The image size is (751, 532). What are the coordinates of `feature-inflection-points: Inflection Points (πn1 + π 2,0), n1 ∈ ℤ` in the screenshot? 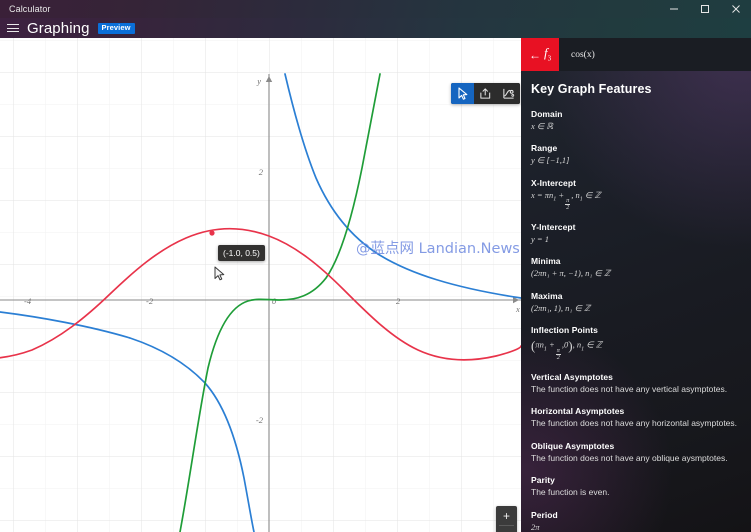 It's located at (636, 343).